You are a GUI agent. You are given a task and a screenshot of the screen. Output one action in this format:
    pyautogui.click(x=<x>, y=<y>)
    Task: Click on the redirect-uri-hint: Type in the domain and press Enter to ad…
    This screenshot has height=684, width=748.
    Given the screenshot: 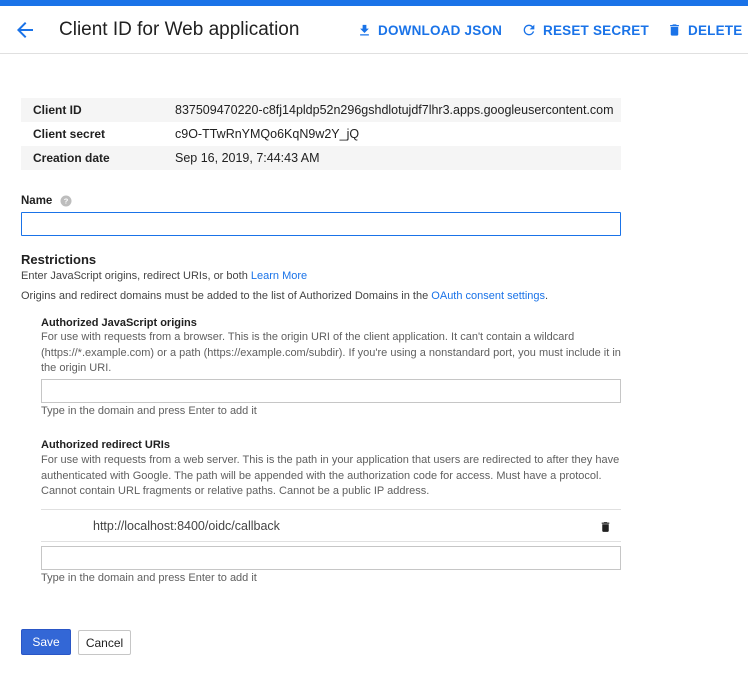 What is the action you would take?
    pyautogui.click(x=149, y=578)
    